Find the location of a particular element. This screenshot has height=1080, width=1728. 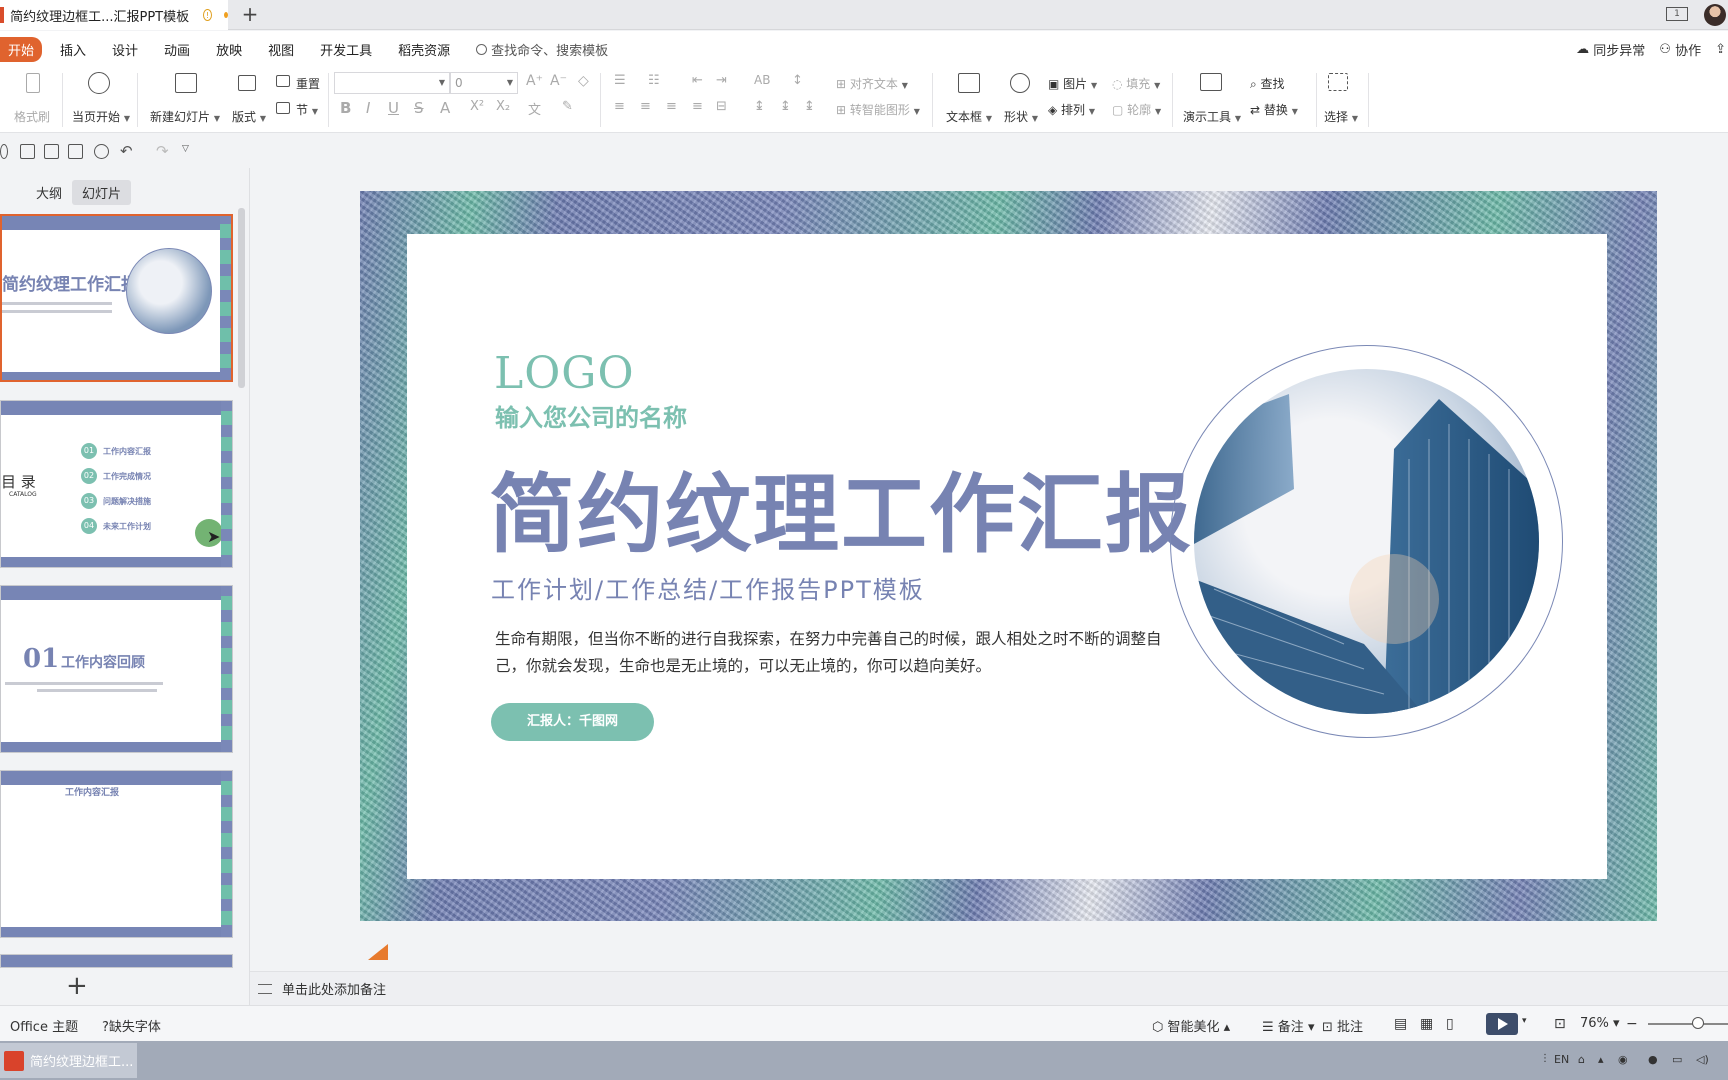

slide-title: 简约纹理工作汇报 is located at coordinates (841, 506).